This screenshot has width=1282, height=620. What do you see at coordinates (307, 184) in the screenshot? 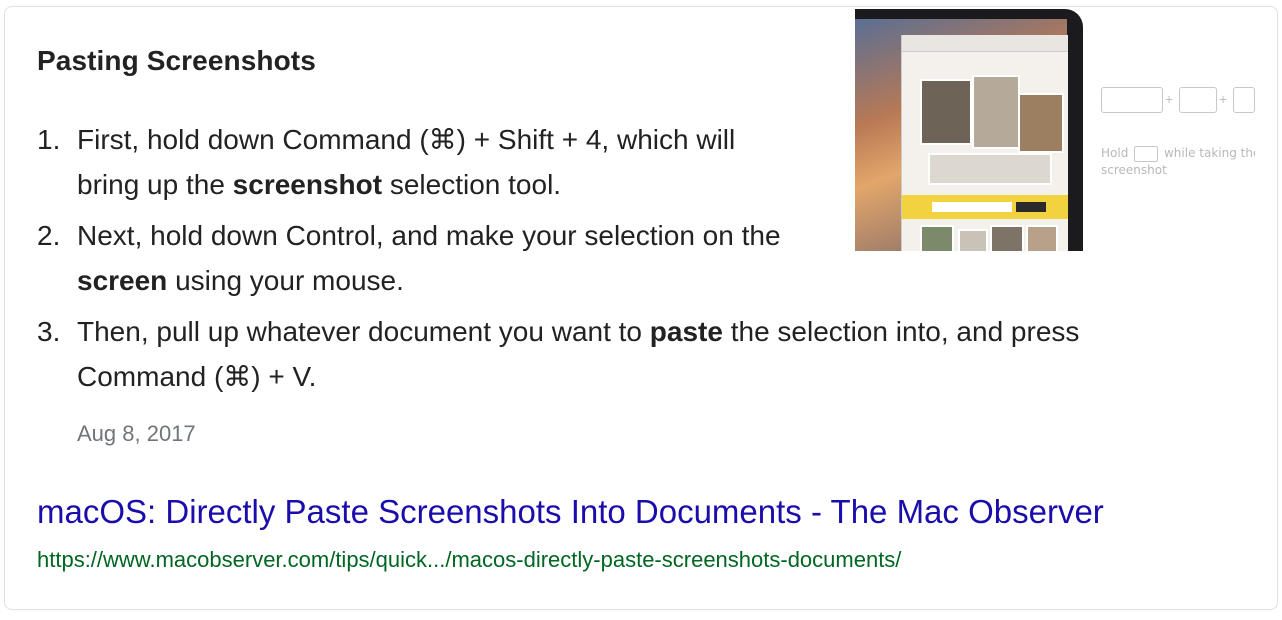
I see `step-bold-term: screenshot` at bounding box center [307, 184].